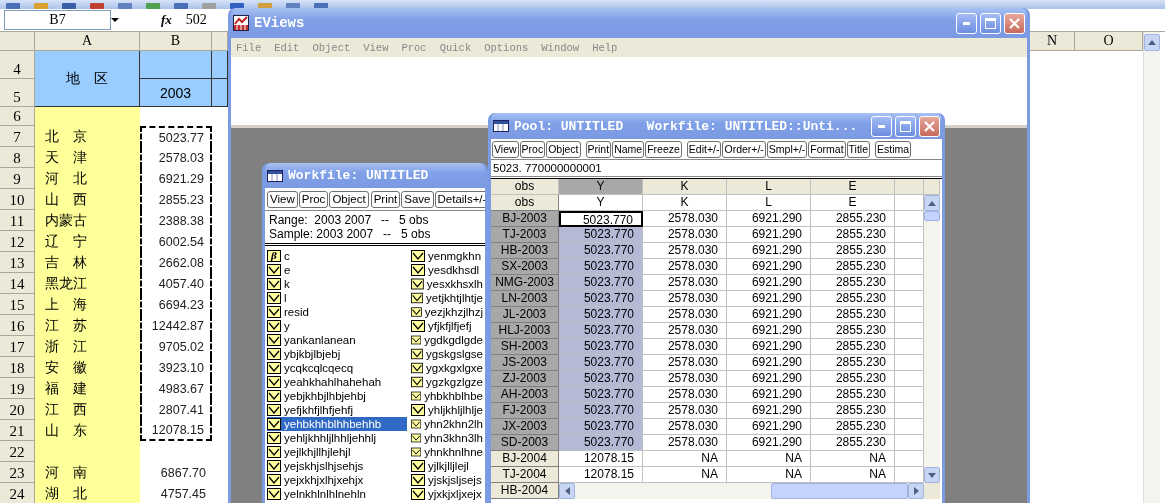 The image size is (1165, 503). I want to click on toolbar-button: Format, so click(827, 149).